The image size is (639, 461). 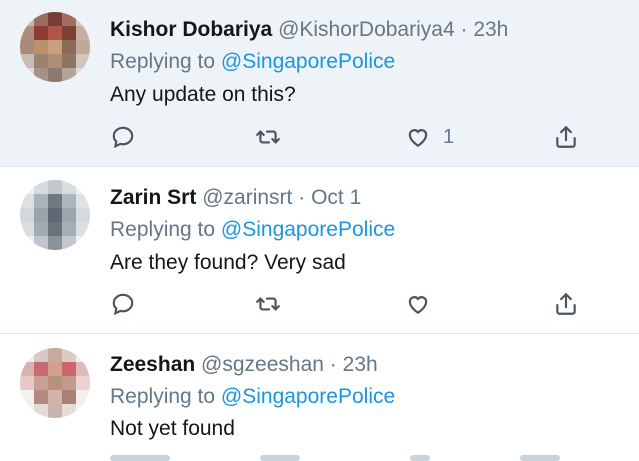 I want to click on tweet-text: Not yet found, so click(x=172, y=428).